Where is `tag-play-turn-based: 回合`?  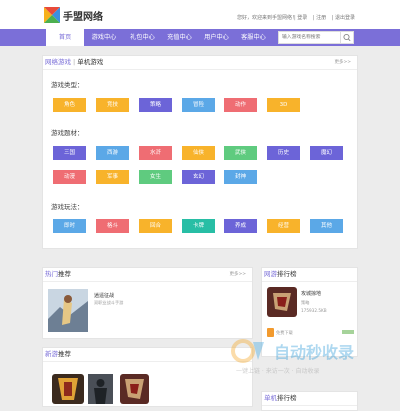 tag-play-turn-based: 回合 is located at coordinates (155, 226).